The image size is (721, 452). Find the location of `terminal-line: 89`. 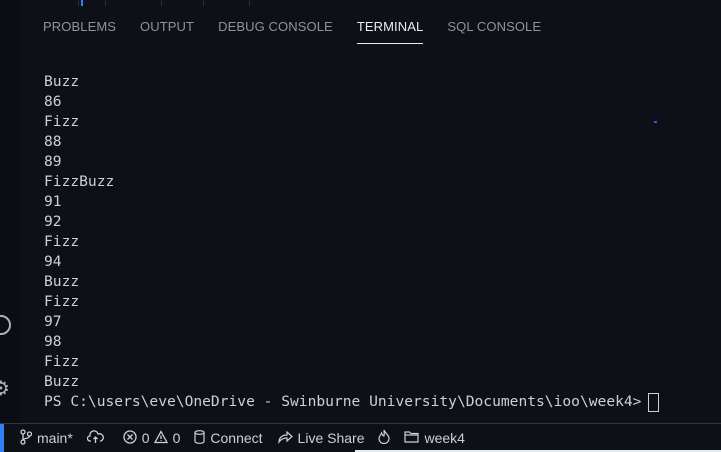

terminal-line: 89 is located at coordinates (53, 161).